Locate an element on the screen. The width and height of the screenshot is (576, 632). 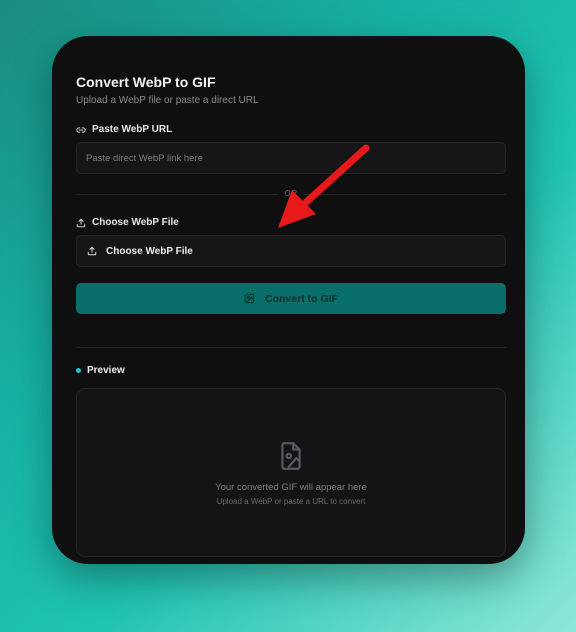
convert-button-label: Convert to GIF is located at coordinates (301, 298).